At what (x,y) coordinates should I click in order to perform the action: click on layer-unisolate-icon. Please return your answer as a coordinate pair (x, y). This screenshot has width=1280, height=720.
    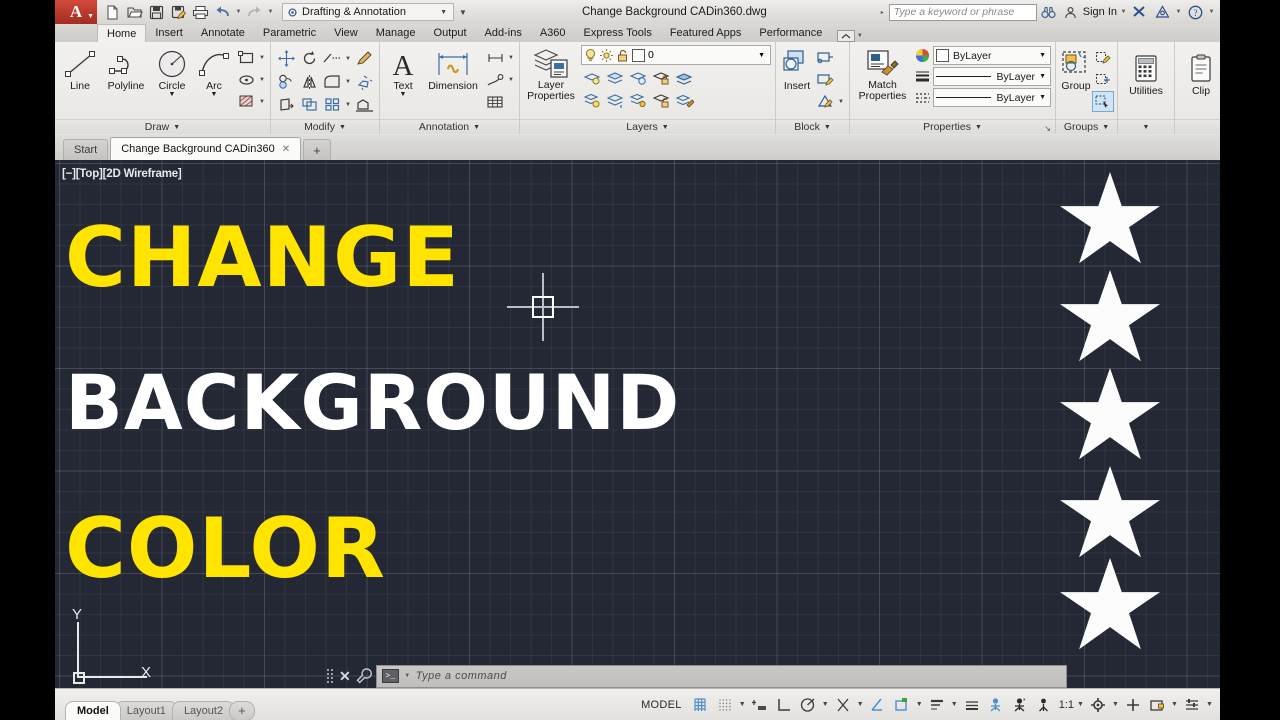
    Looking at the image, I should click on (615, 99).